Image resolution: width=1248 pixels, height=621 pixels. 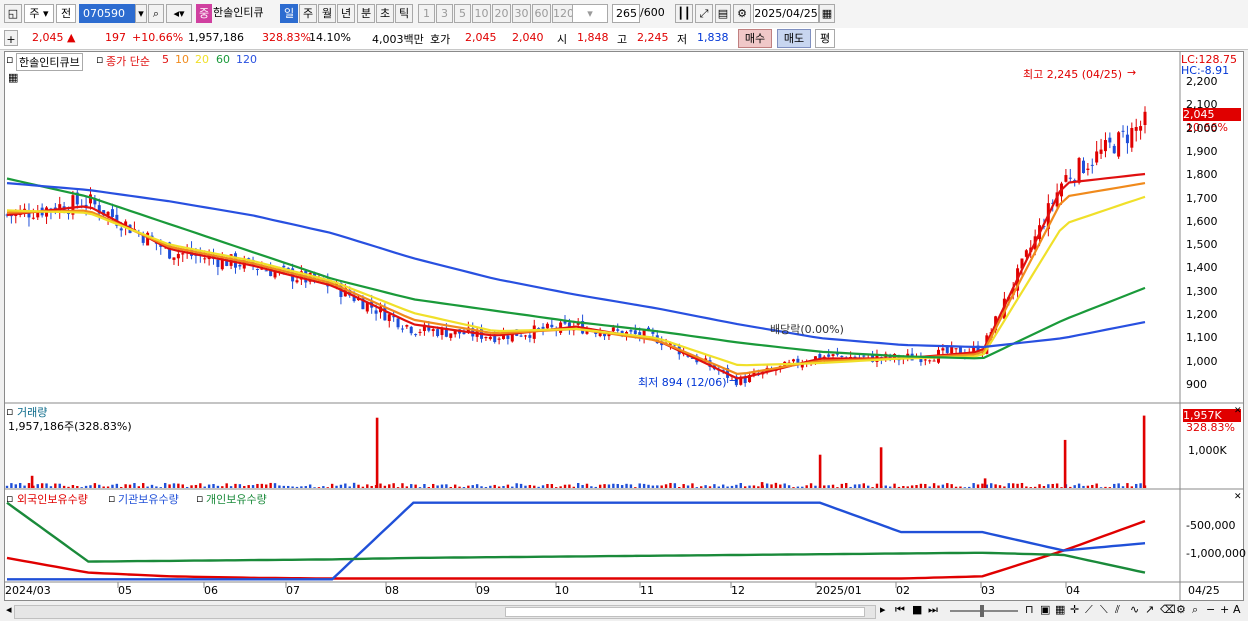 What do you see at coordinates (156, 13) in the screenshot?
I see `search-icon: ⌕` at bounding box center [156, 13].